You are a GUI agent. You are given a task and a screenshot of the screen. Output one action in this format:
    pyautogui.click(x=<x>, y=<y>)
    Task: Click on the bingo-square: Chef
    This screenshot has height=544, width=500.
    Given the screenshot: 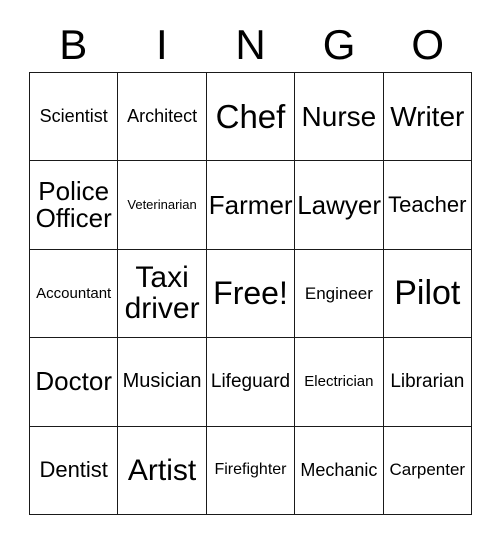 What is the action you would take?
    pyautogui.click(x=251, y=117)
    